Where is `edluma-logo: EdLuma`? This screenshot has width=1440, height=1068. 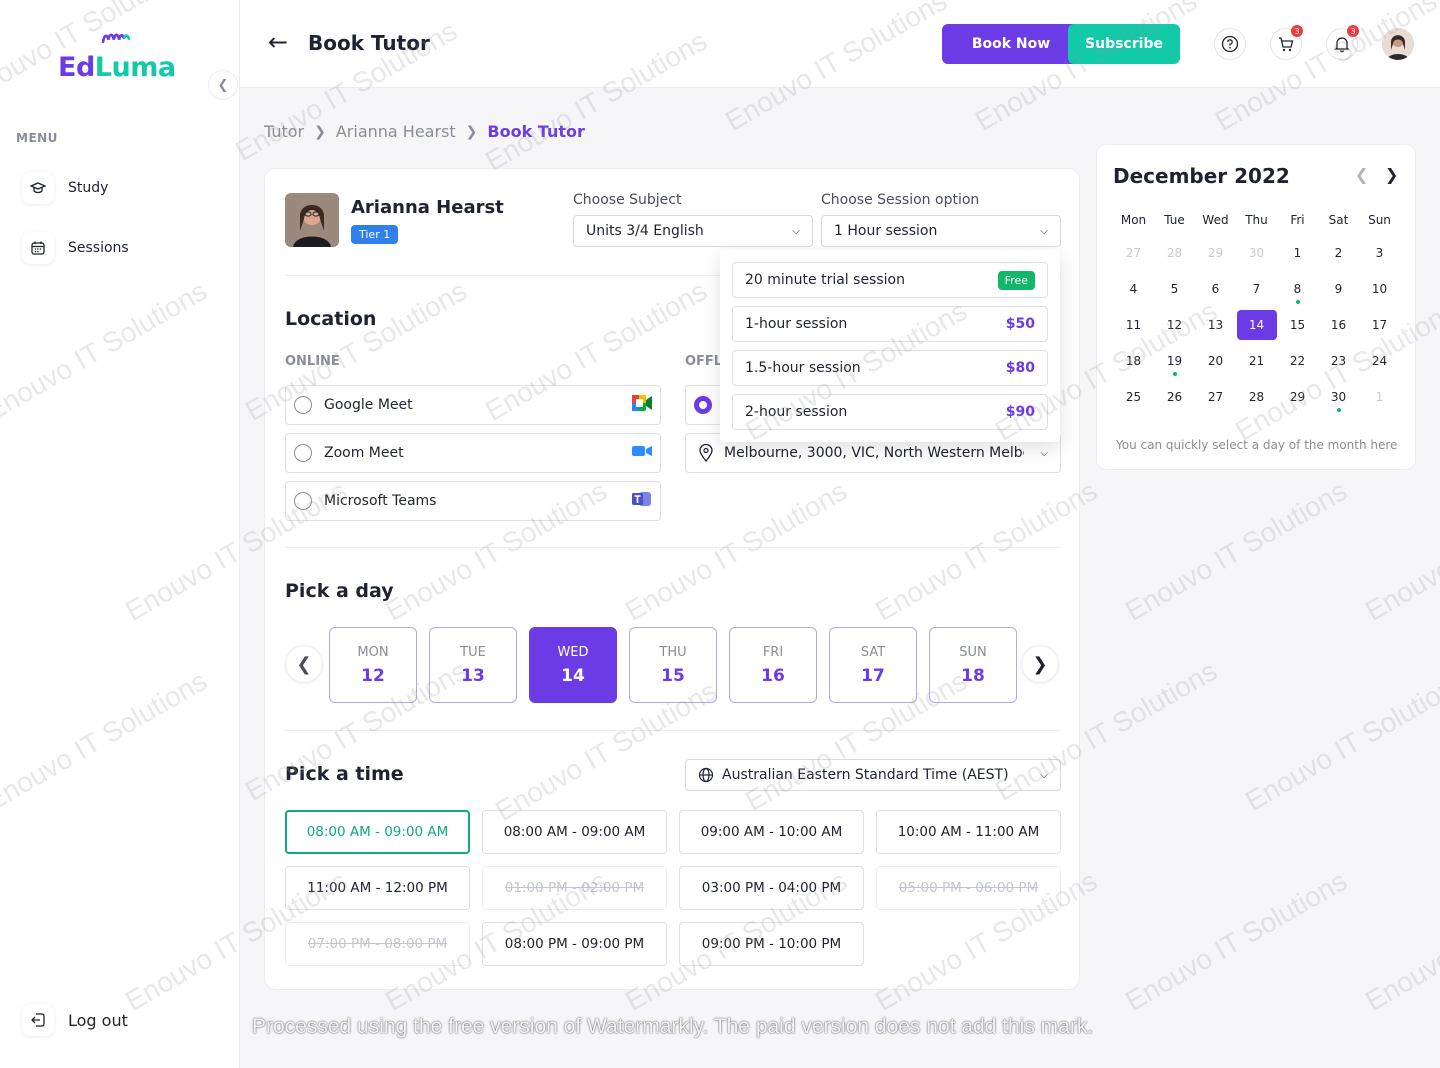
edluma-logo: EdLuma is located at coordinates (117, 67).